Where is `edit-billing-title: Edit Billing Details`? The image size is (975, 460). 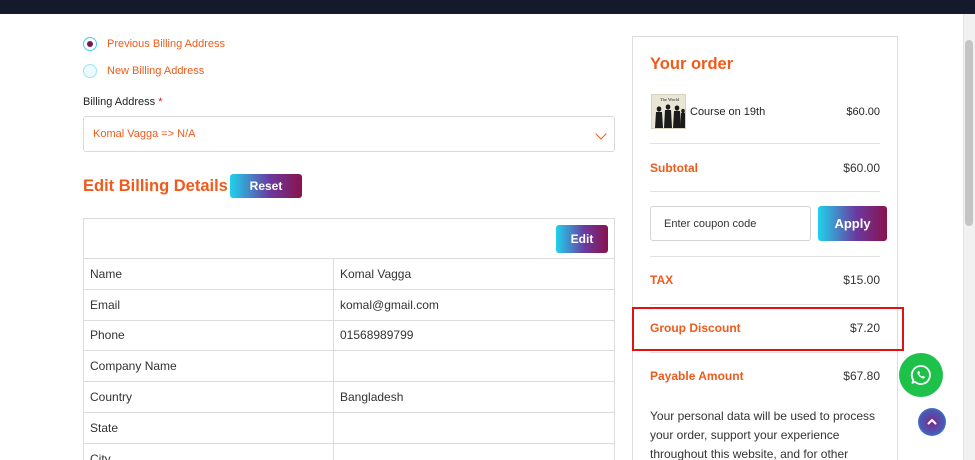
edit-billing-title: Edit Billing Details is located at coordinates (155, 186).